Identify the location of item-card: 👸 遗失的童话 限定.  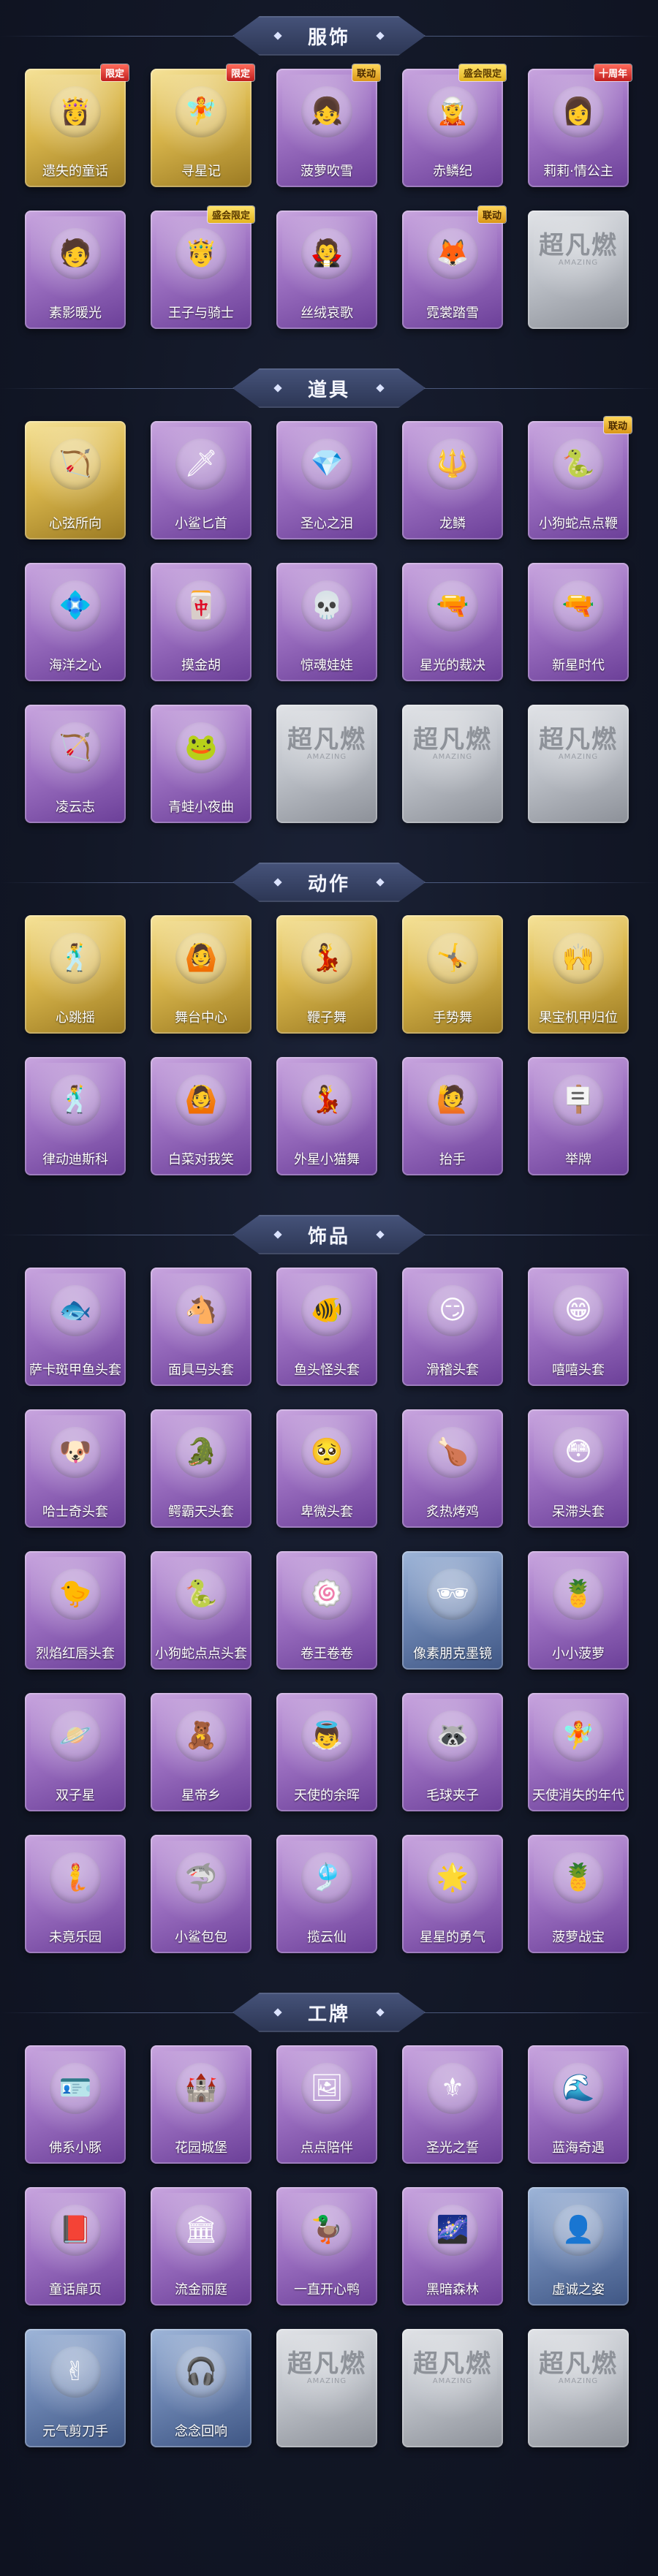
(77, 125).